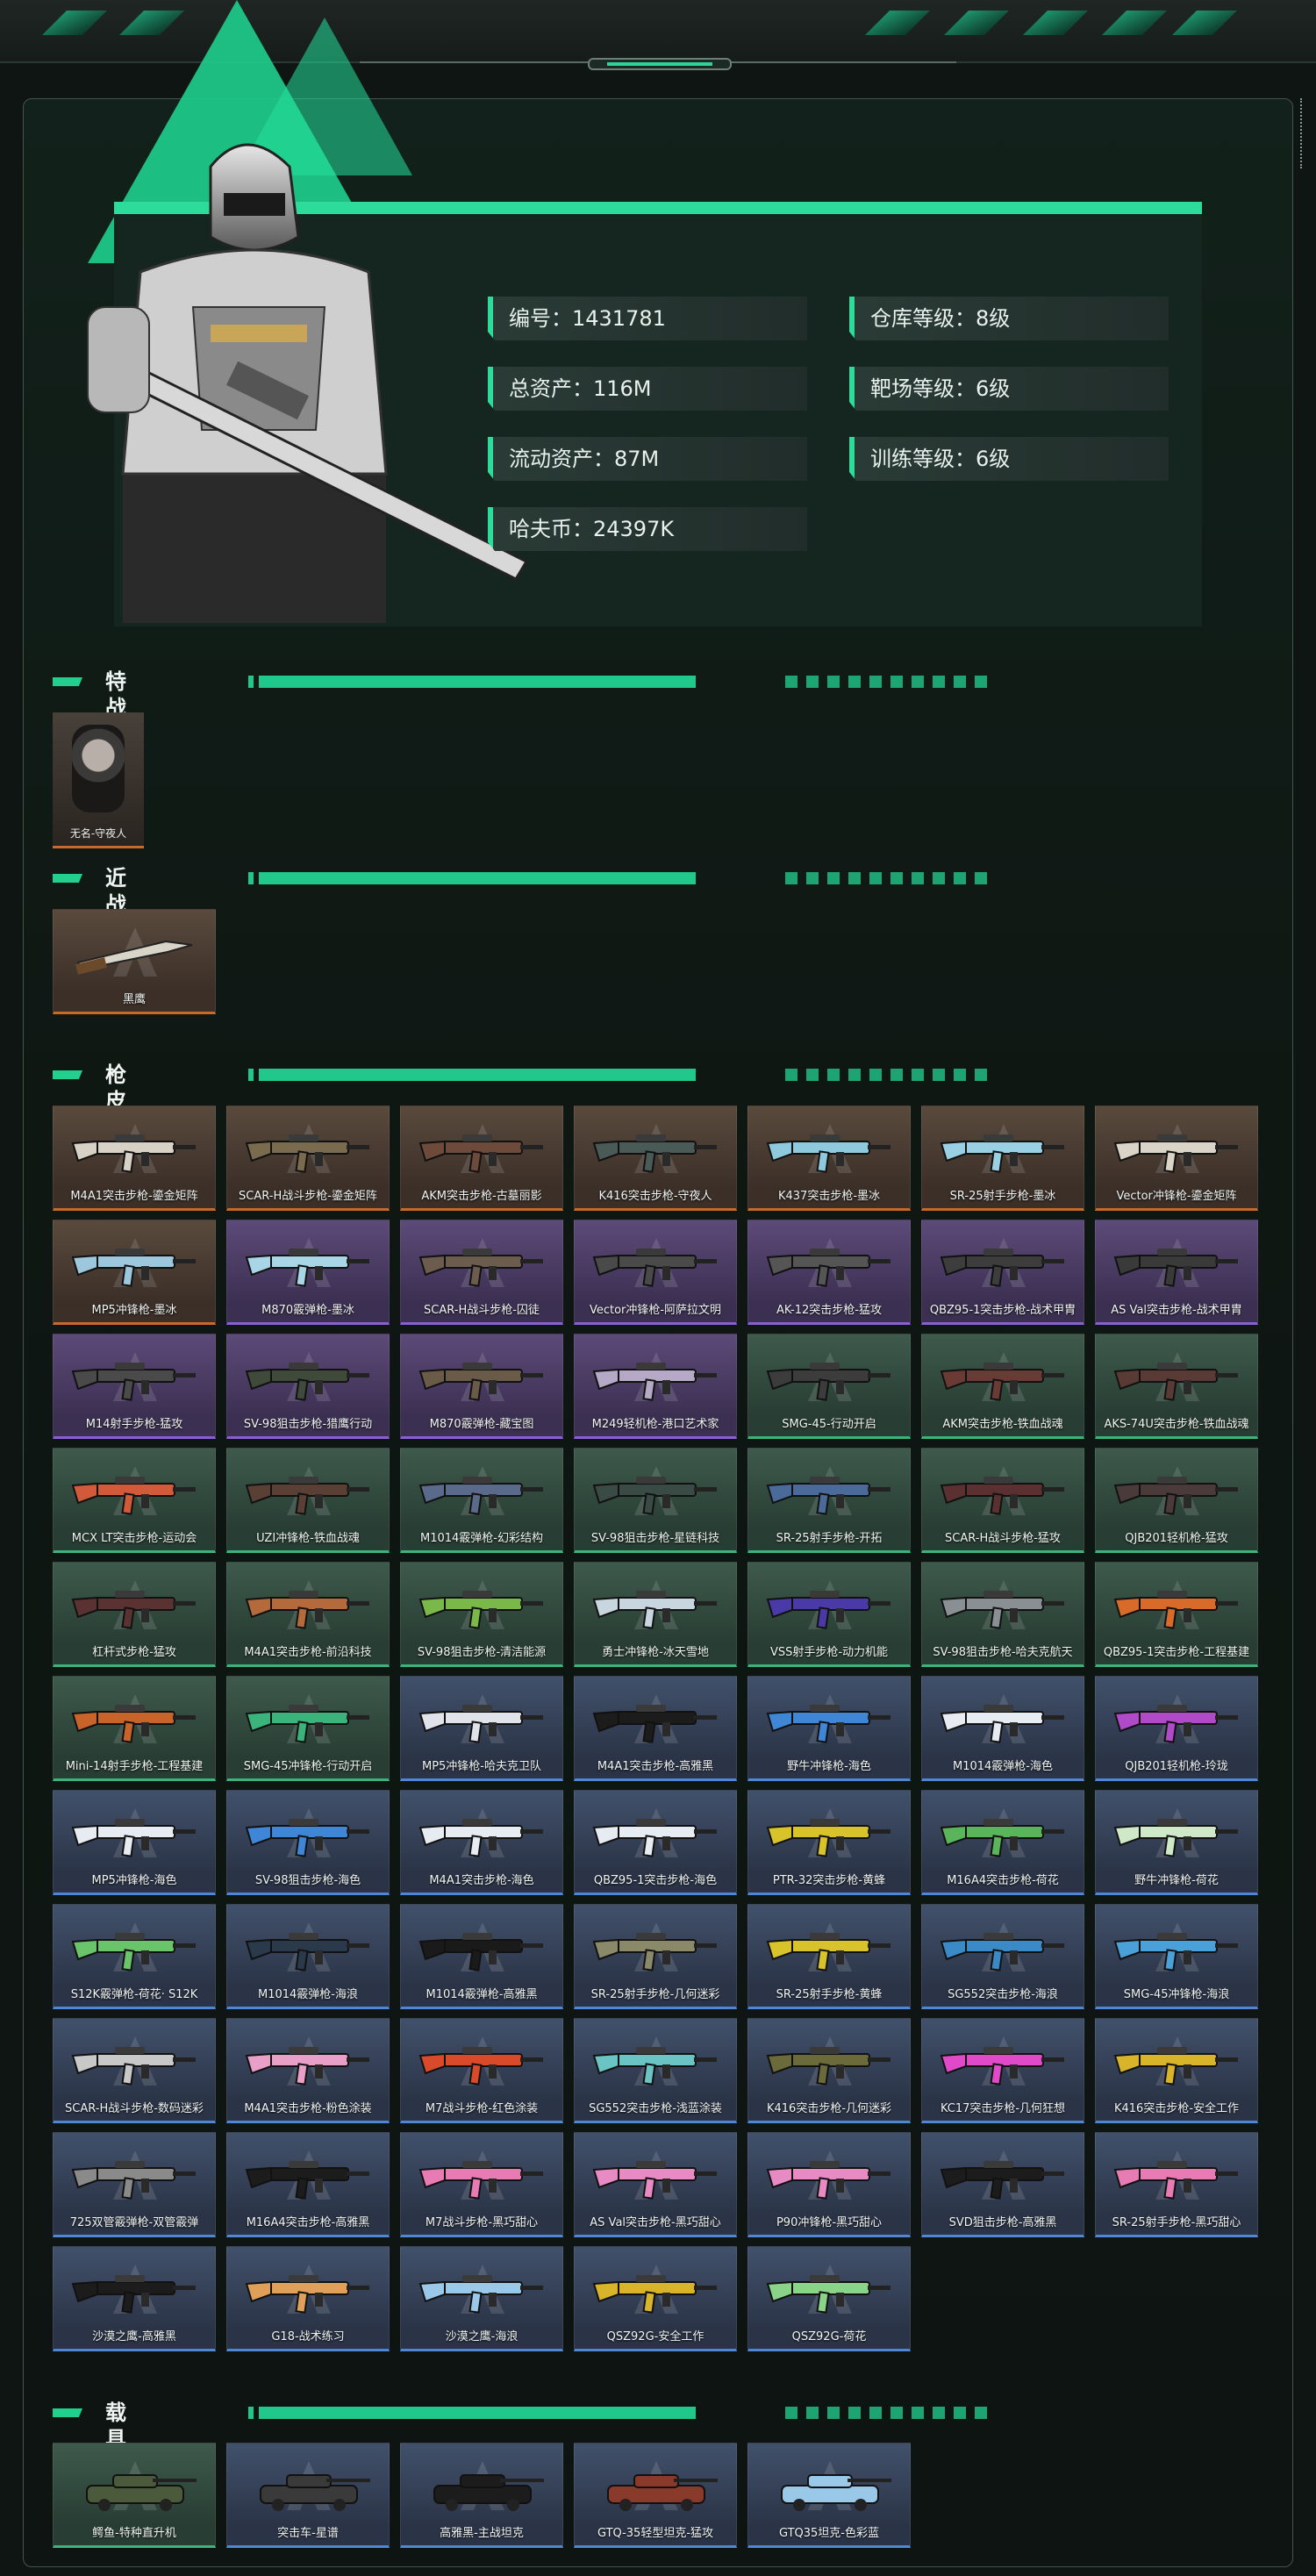 The height and width of the screenshot is (2576, 1316). I want to click on gun-skin-card: SG552突击步枪-浅蓝涂装, so click(655, 2070).